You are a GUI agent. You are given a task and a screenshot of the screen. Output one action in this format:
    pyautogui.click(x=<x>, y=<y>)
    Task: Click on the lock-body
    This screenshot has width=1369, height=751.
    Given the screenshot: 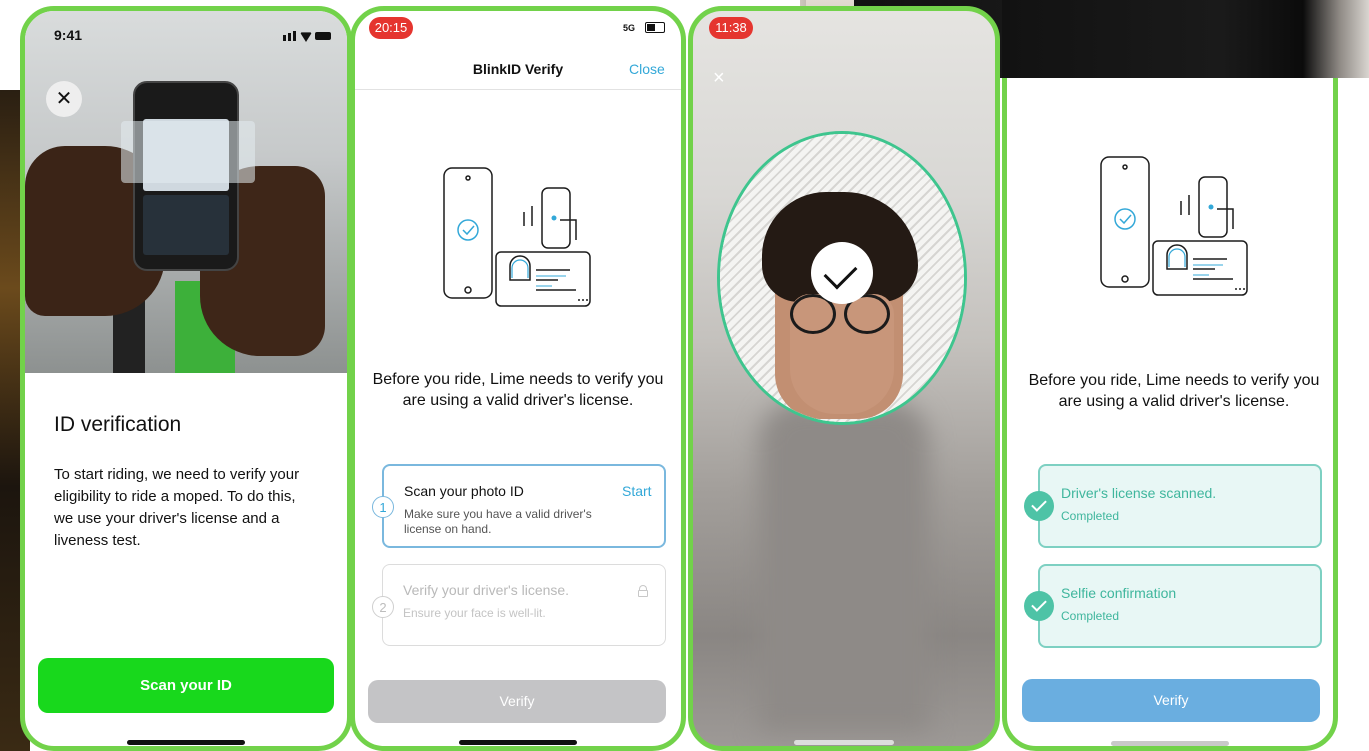 What is the action you would take?
    pyautogui.click(x=643, y=593)
    